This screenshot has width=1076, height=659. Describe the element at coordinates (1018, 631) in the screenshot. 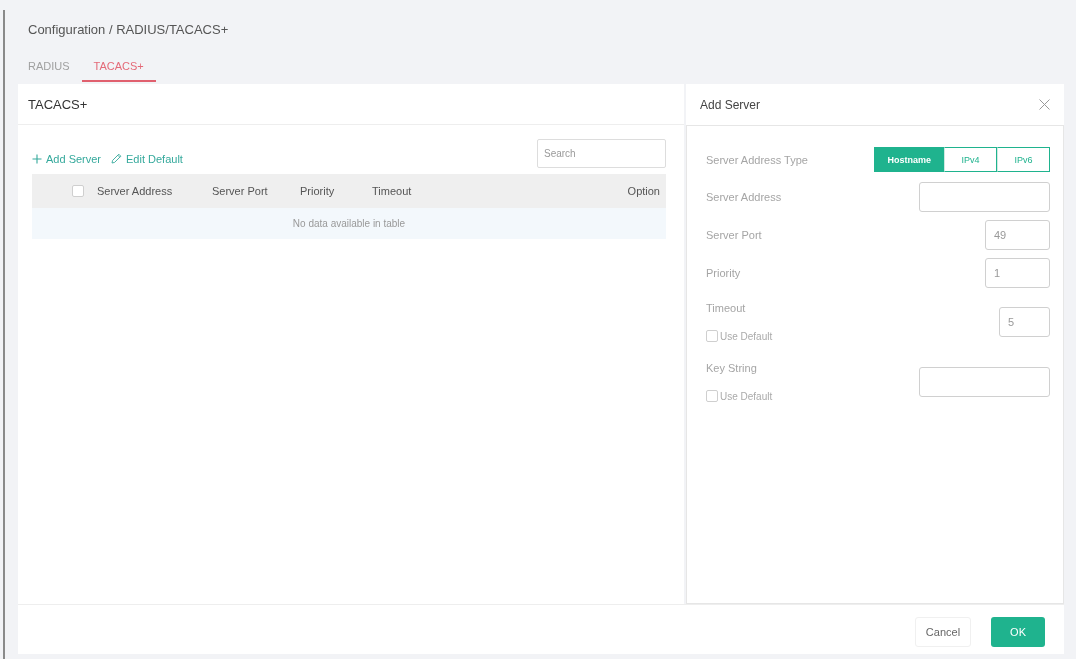

I see `ok-button: OK` at that location.